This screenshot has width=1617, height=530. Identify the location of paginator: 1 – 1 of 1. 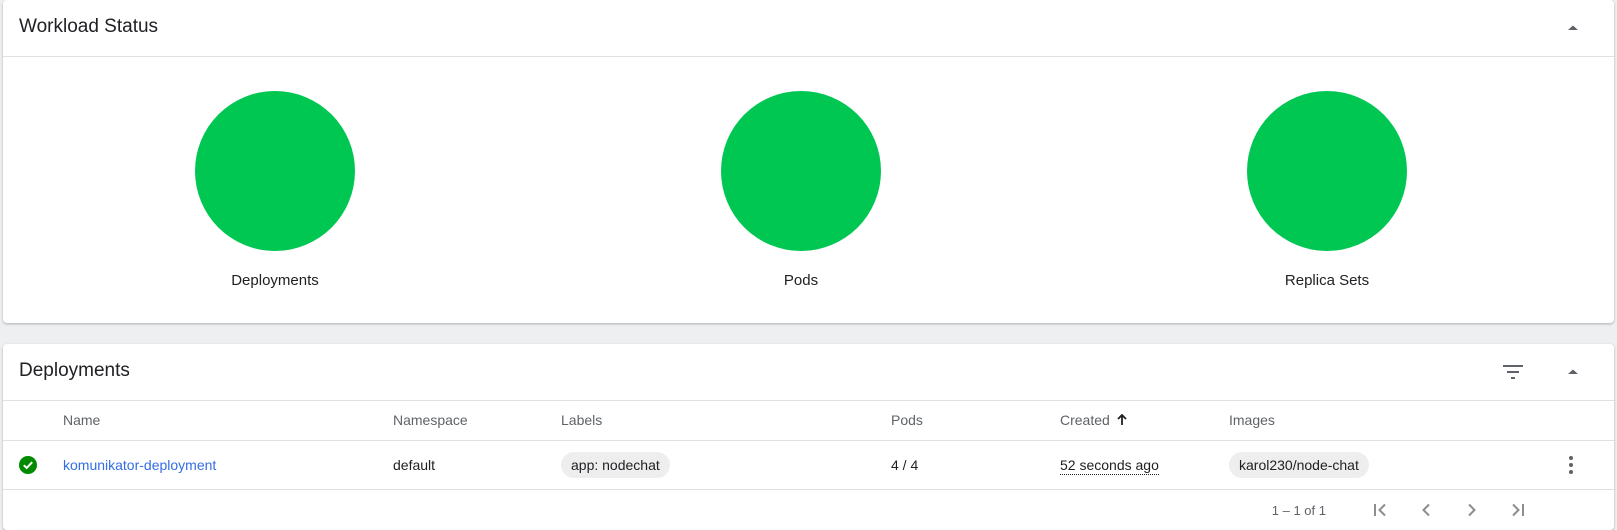
(808, 510).